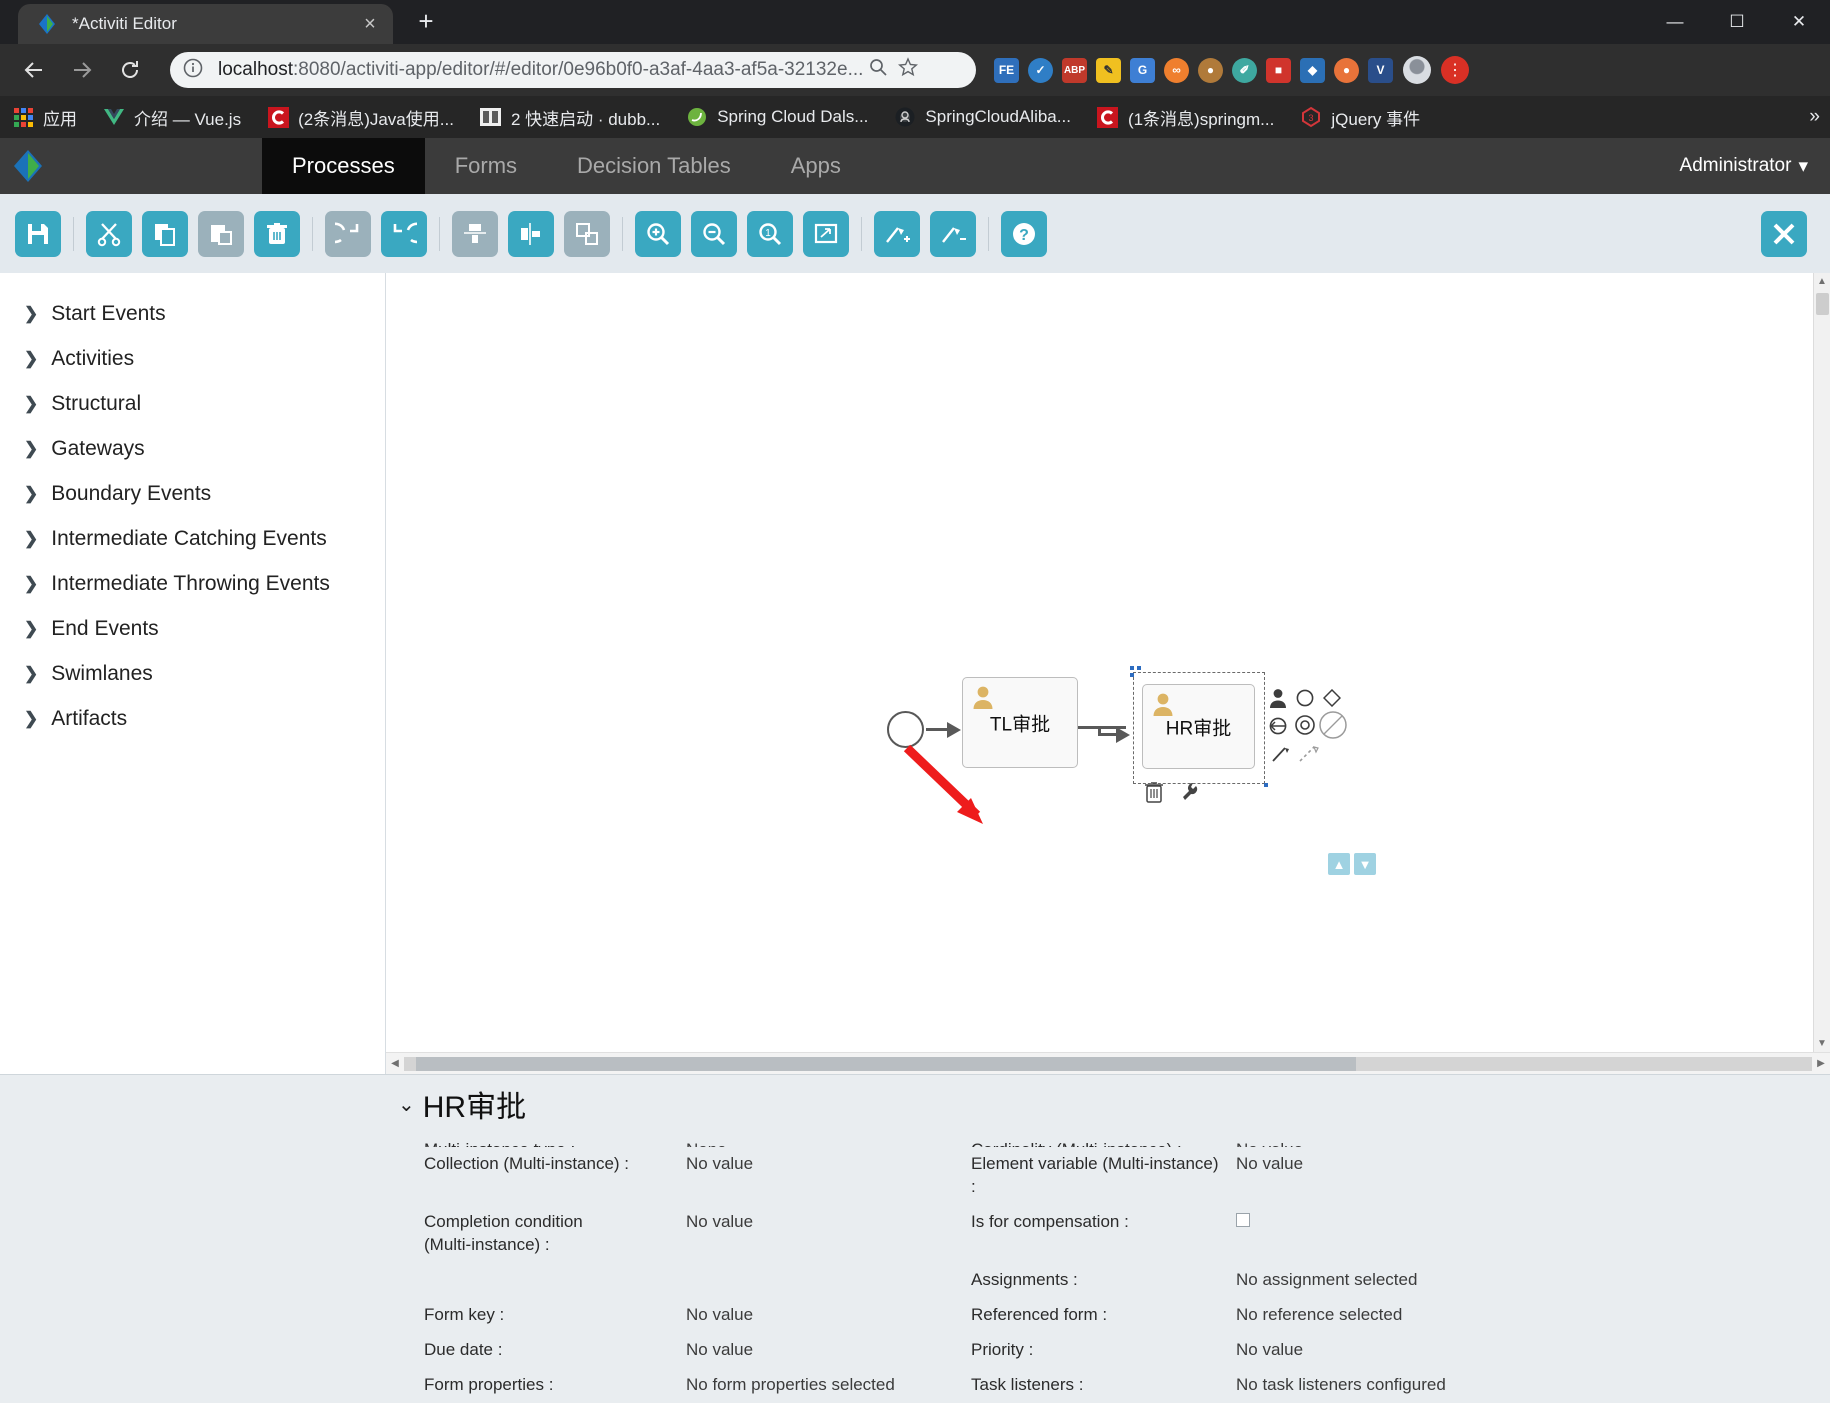 Image resolution: width=1830 pixels, height=1403 pixels. I want to click on palette-group-structural: ❯ Structural, so click(192, 403).